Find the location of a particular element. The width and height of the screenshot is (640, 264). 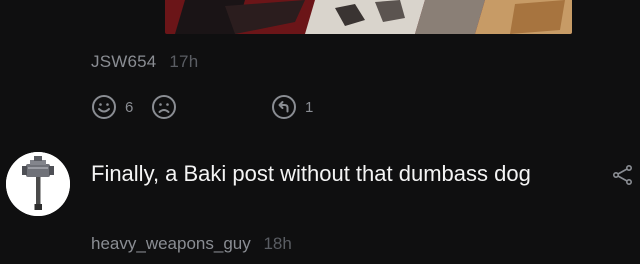

post-image is located at coordinates (368, 17).